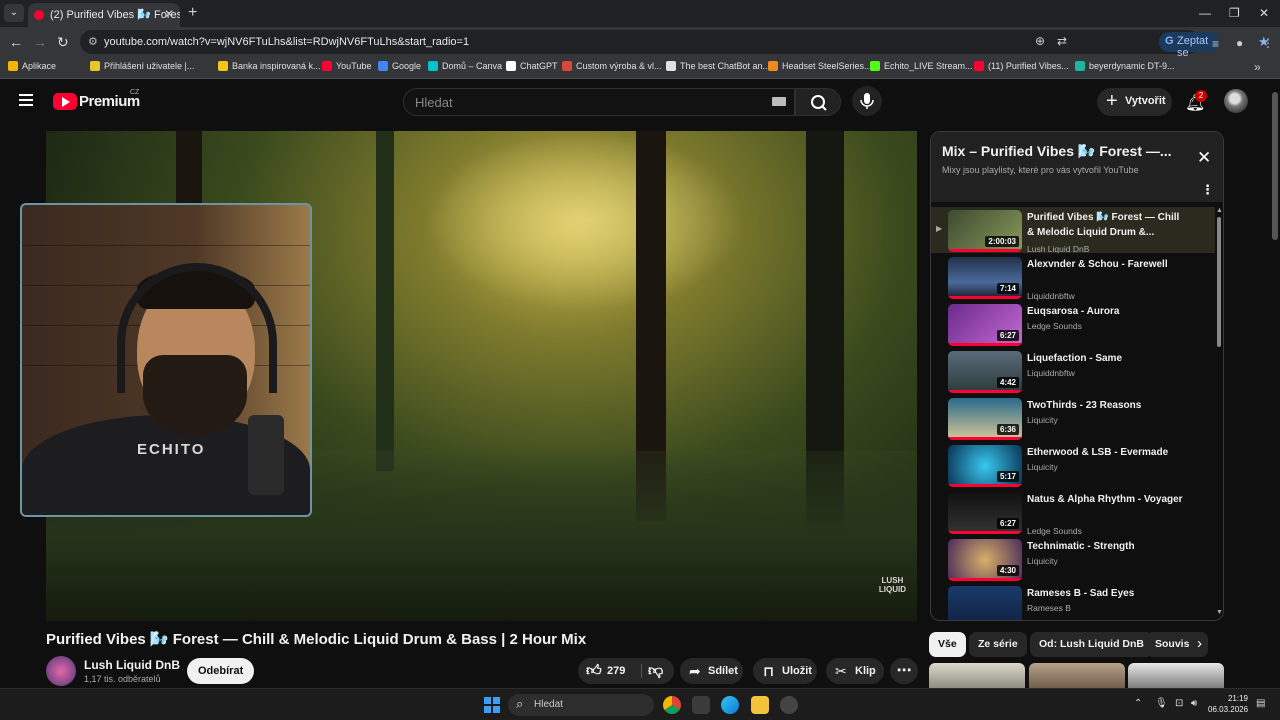 The height and width of the screenshot is (720, 1280). Describe the element at coordinates (61, 671) in the screenshot. I see `channel-avatar` at that location.